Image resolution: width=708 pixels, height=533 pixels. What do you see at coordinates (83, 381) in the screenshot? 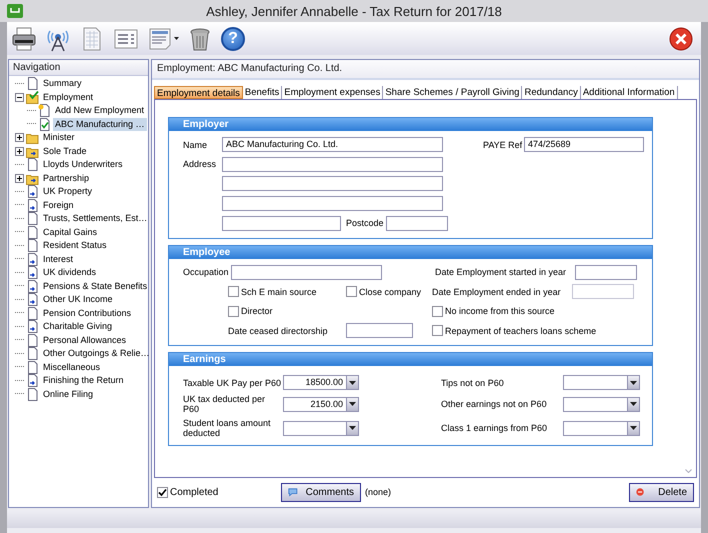
I see `tree-item: Finishing the Return` at bounding box center [83, 381].